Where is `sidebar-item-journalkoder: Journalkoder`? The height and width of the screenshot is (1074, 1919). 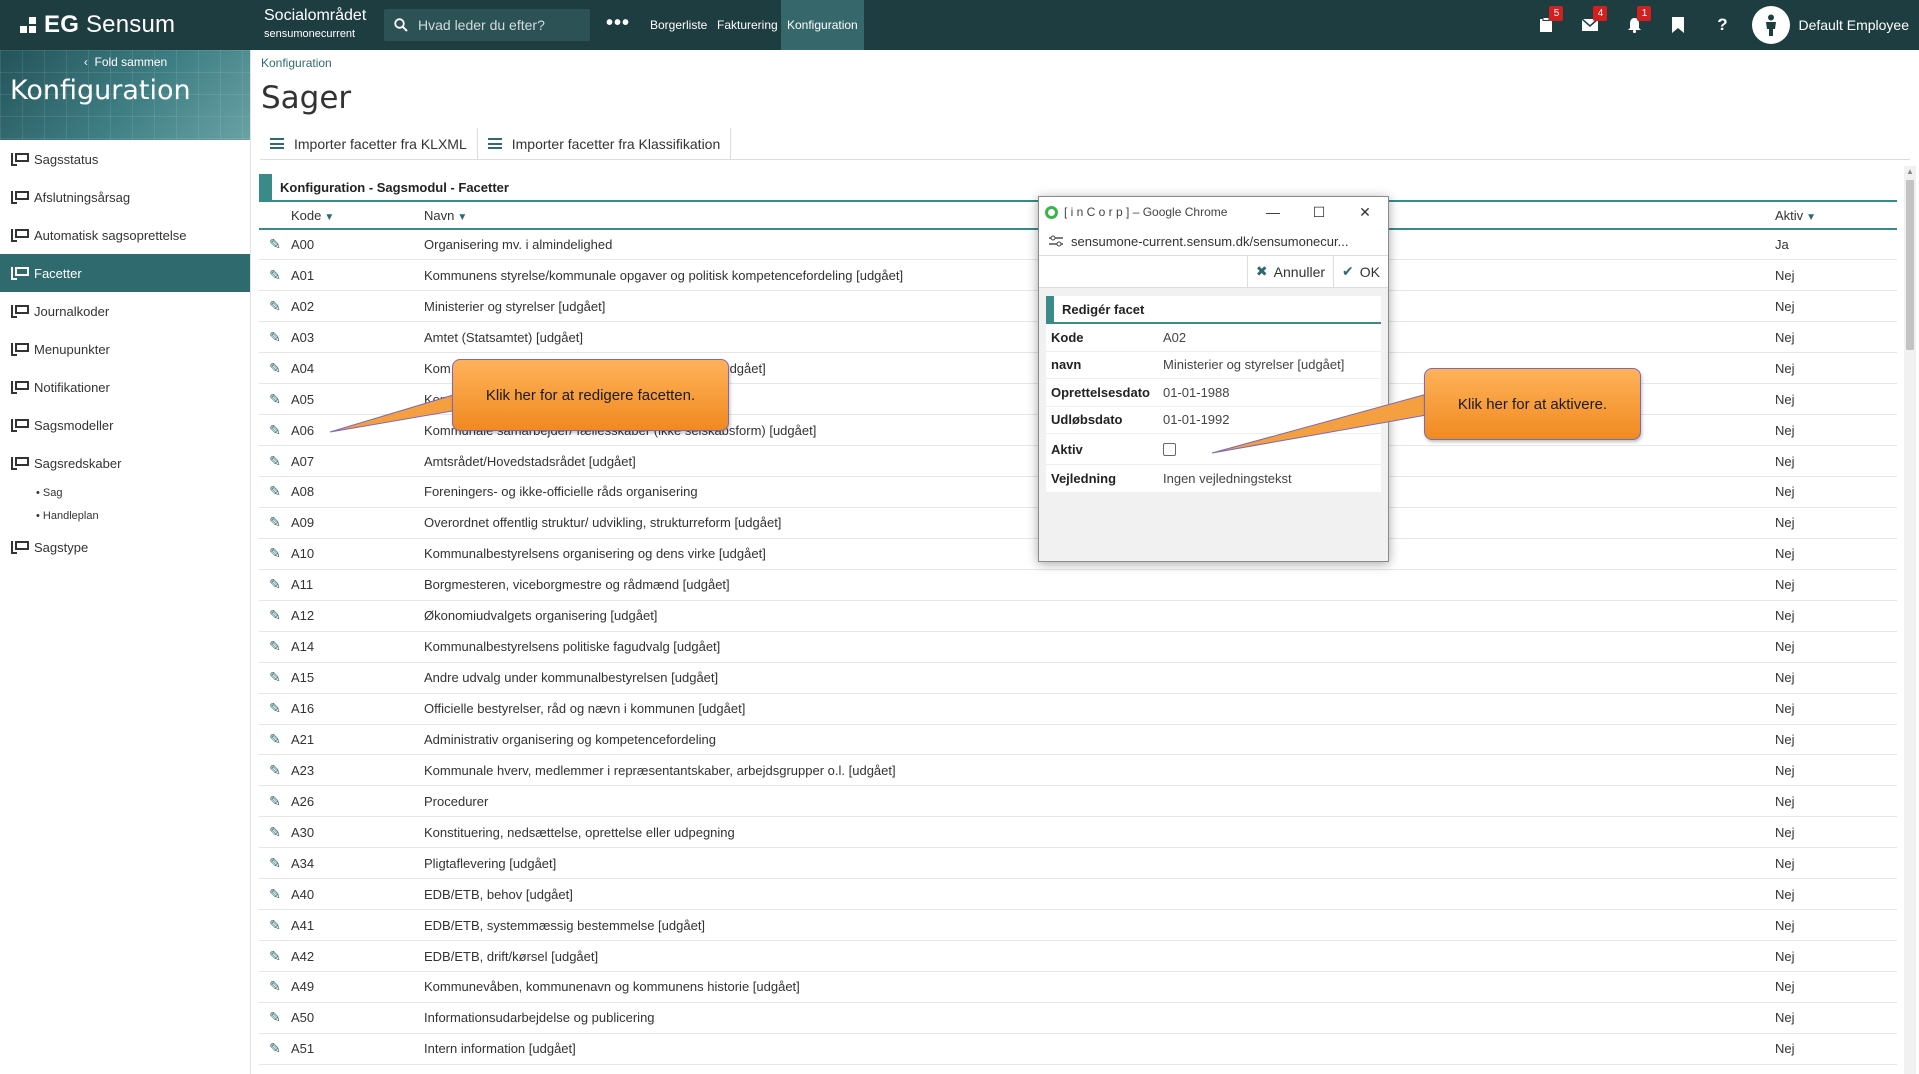 sidebar-item-journalkoder: Journalkoder is located at coordinates (125, 311).